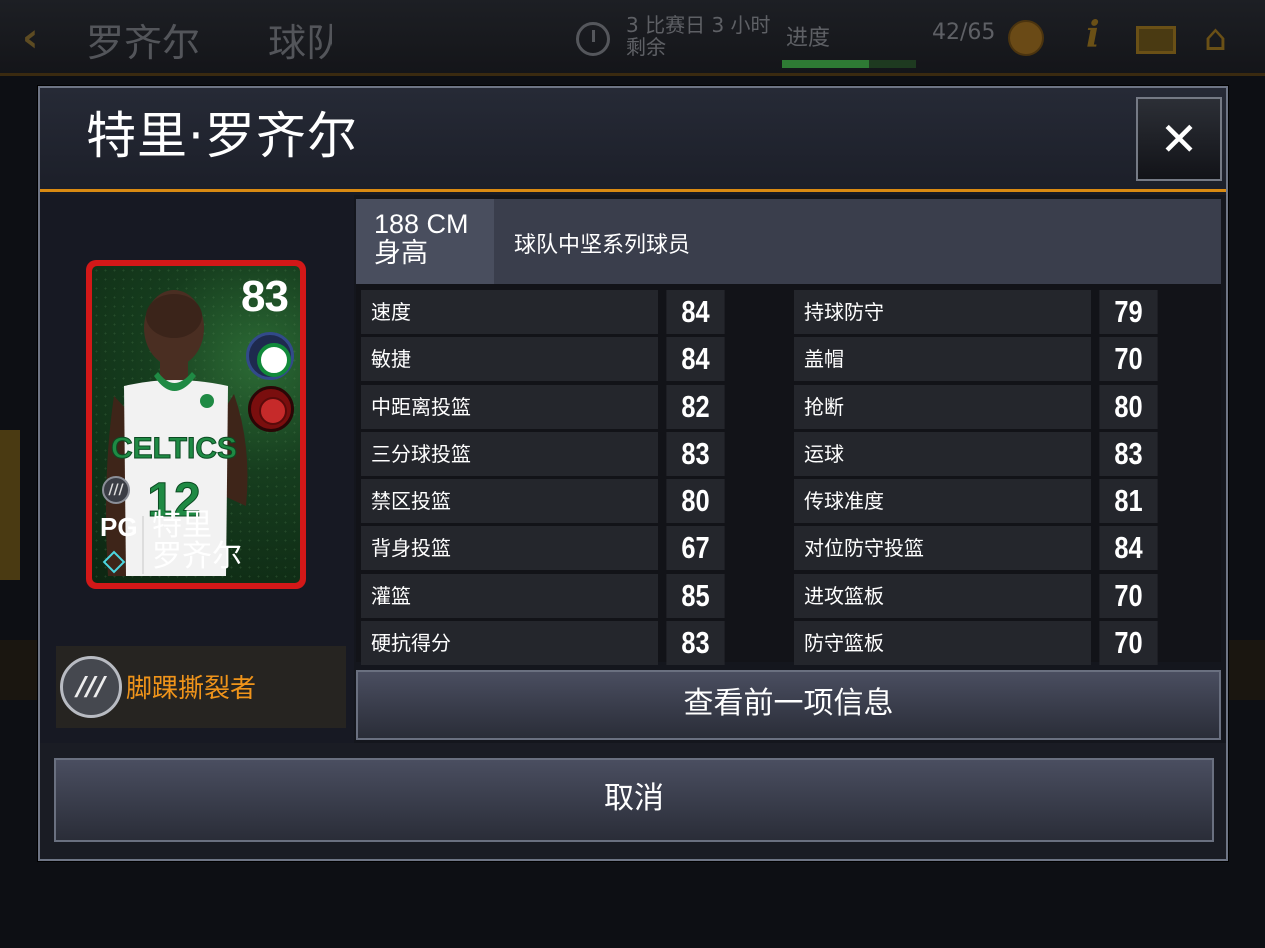  Describe the element at coordinates (300, 43) in the screenshot. I see `bg-title-team: 球队` at that location.